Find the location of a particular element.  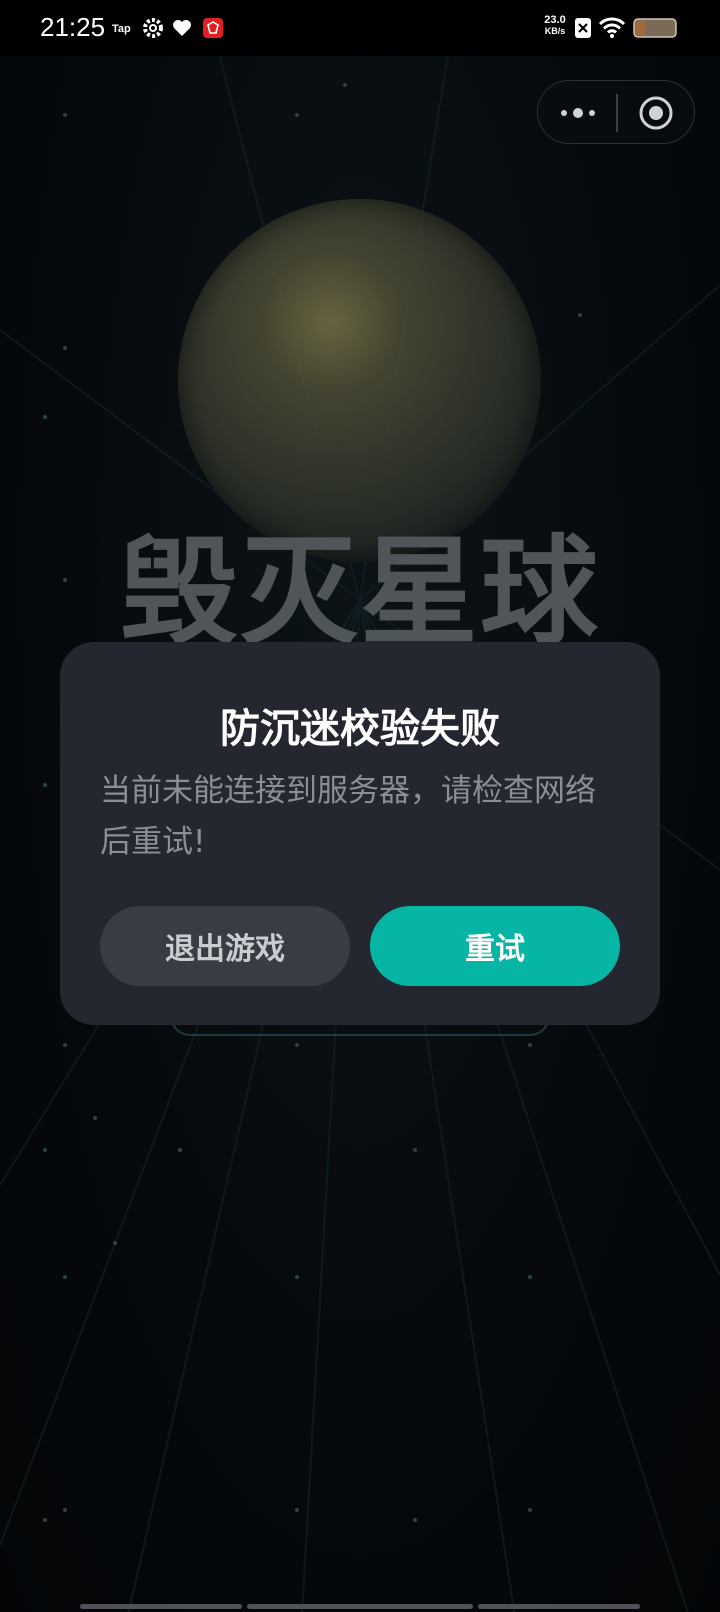

home-indicator-left is located at coordinates (161, 1606).